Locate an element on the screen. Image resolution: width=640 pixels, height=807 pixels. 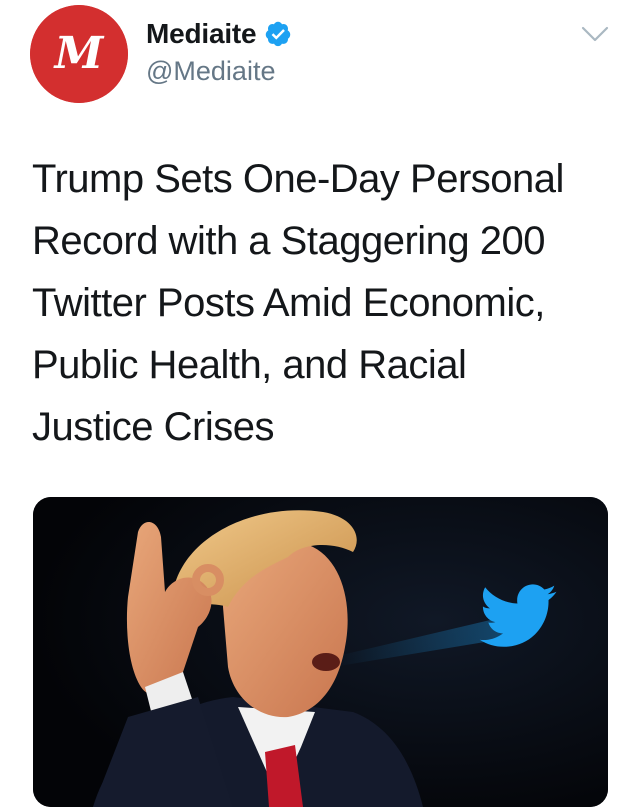
account-handle: @Mediaite is located at coordinates (210, 71).